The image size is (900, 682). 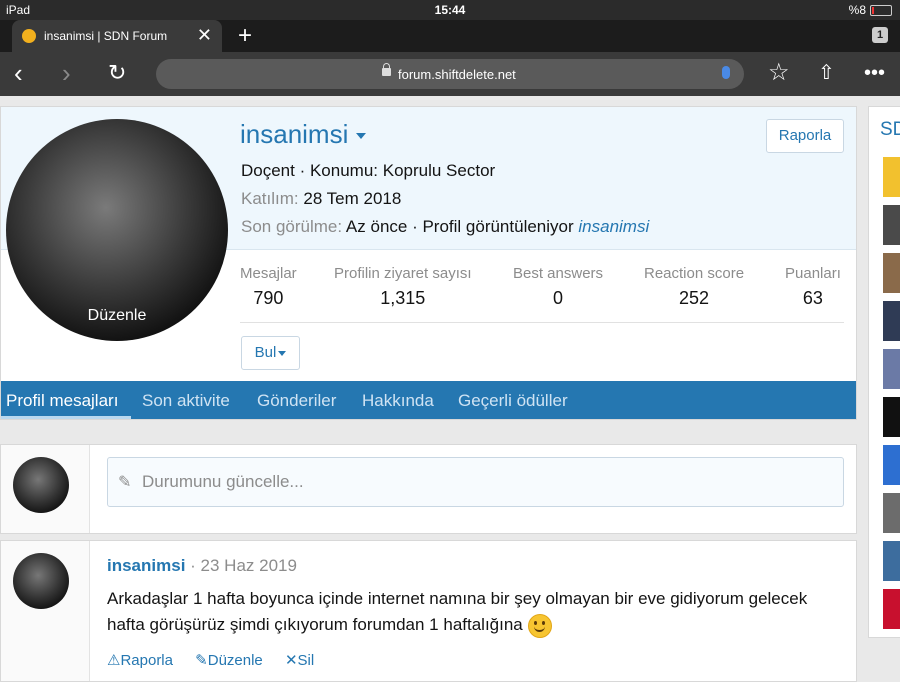 I want to click on sidebar-widget-title: SD, so click(x=890, y=129).